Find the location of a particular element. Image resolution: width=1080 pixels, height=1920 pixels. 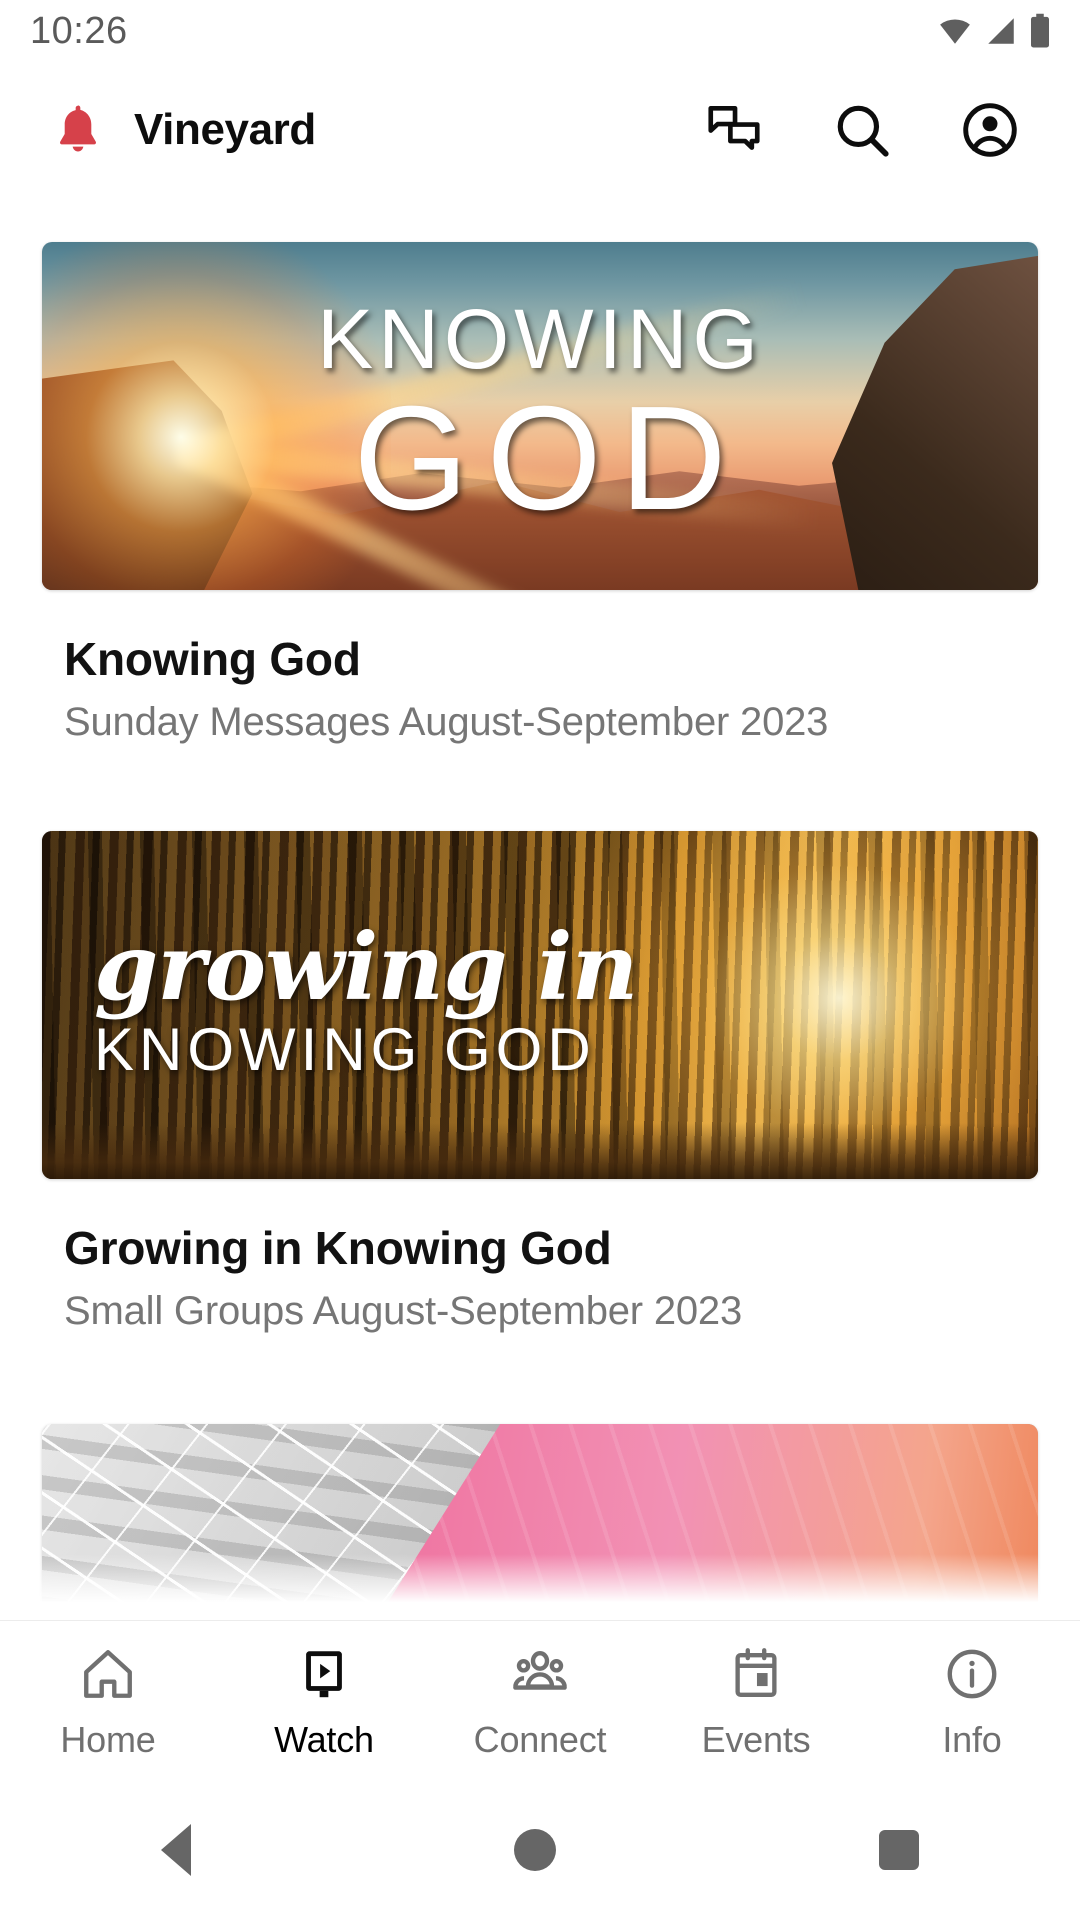

status-bar-clock: 10:26 is located at coordinates (79, 30).